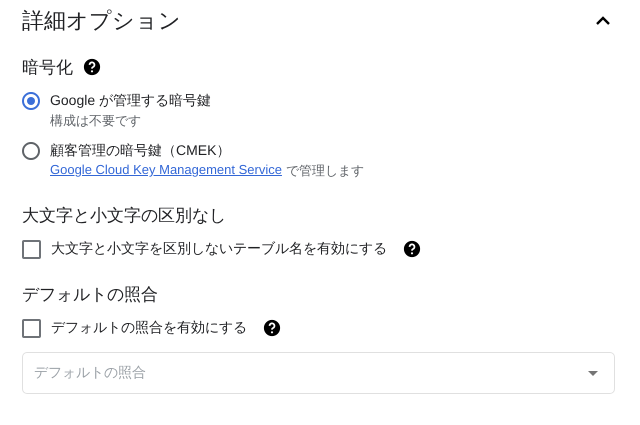  I want to click on group-title: 大文字と小文字の区別なし, so click(124, 215).